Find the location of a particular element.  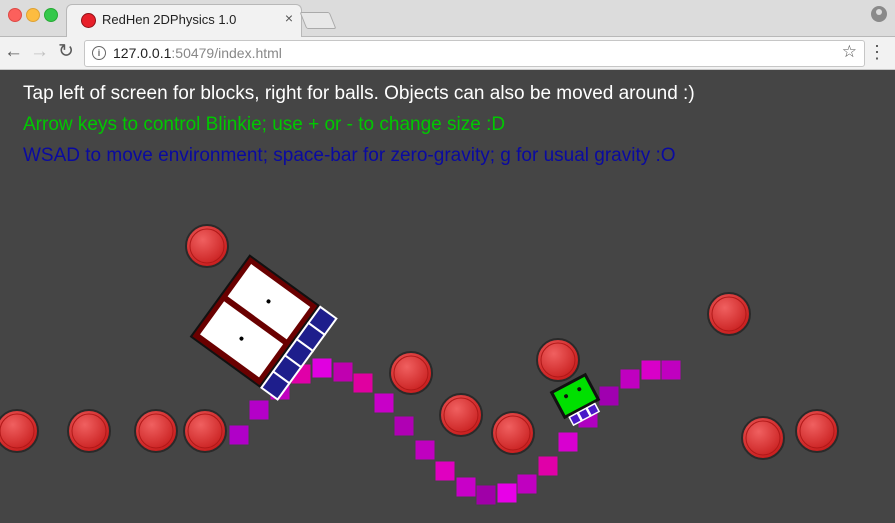

menu-icon: ⋮ is located at coordinates (877, 52).